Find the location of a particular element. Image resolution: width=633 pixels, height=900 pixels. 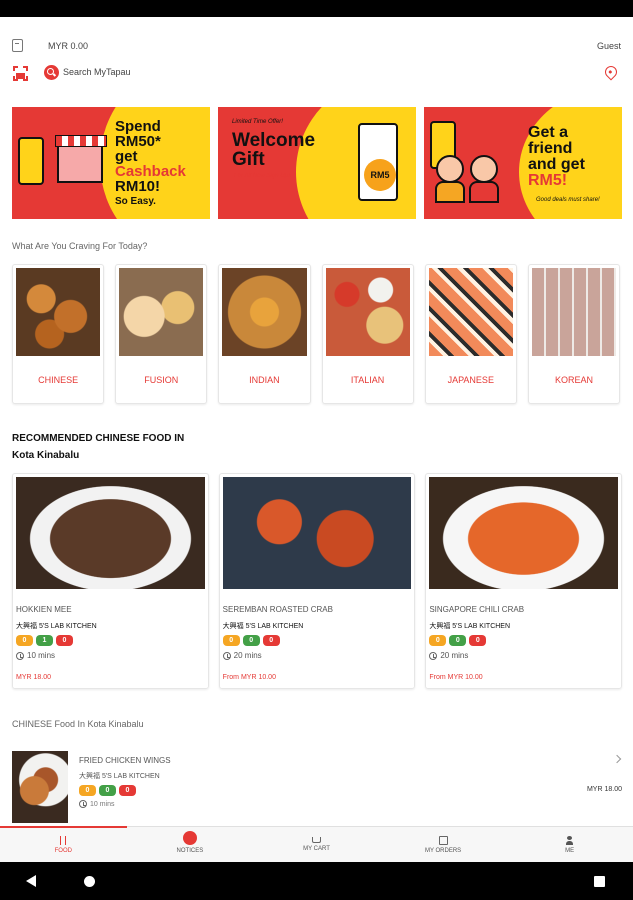

nav-food: FOOD is located at coordinates (63, 844).